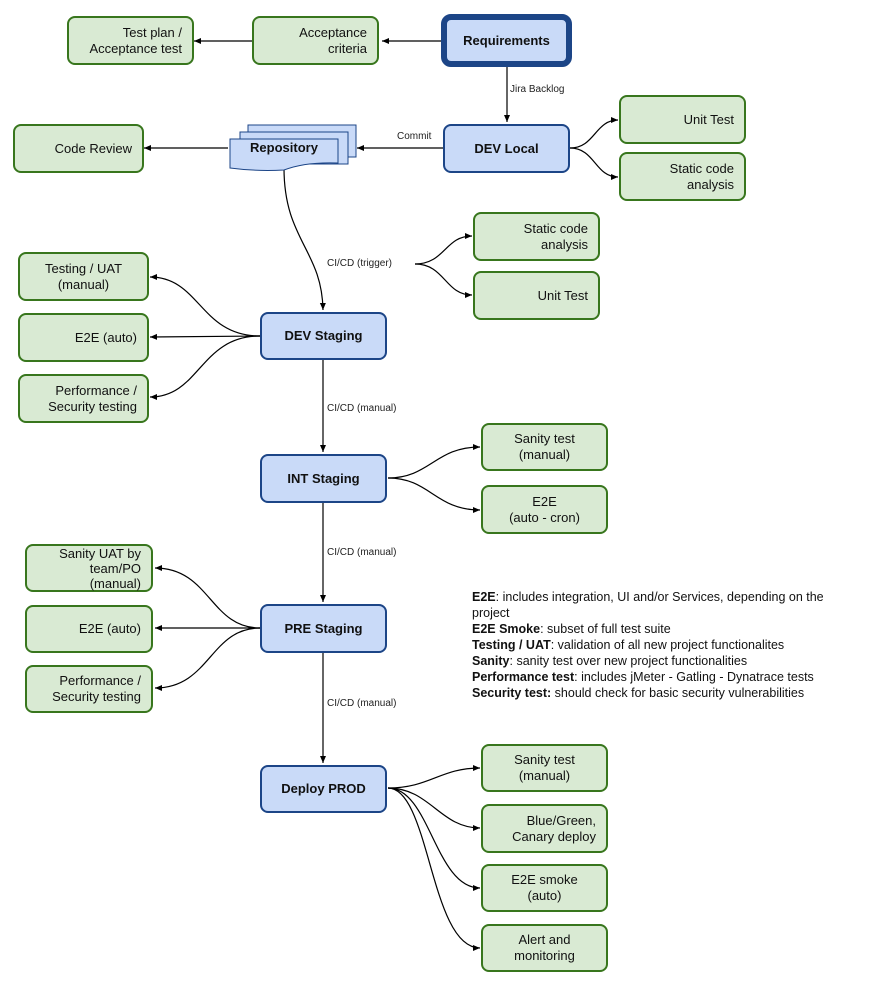 The width and height of the screenshot is (876, 982). What do you see at coordinates (93, 148) in the screenshot?
I see `node-code-review-label: Code Review` at bounding box center [93, 148].